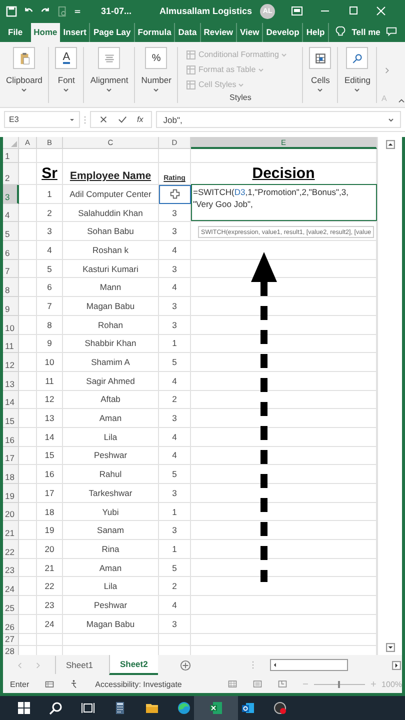 The width and height of the screenshot is (405, 720). I want to click on row-header: 25, so click(11, 605).